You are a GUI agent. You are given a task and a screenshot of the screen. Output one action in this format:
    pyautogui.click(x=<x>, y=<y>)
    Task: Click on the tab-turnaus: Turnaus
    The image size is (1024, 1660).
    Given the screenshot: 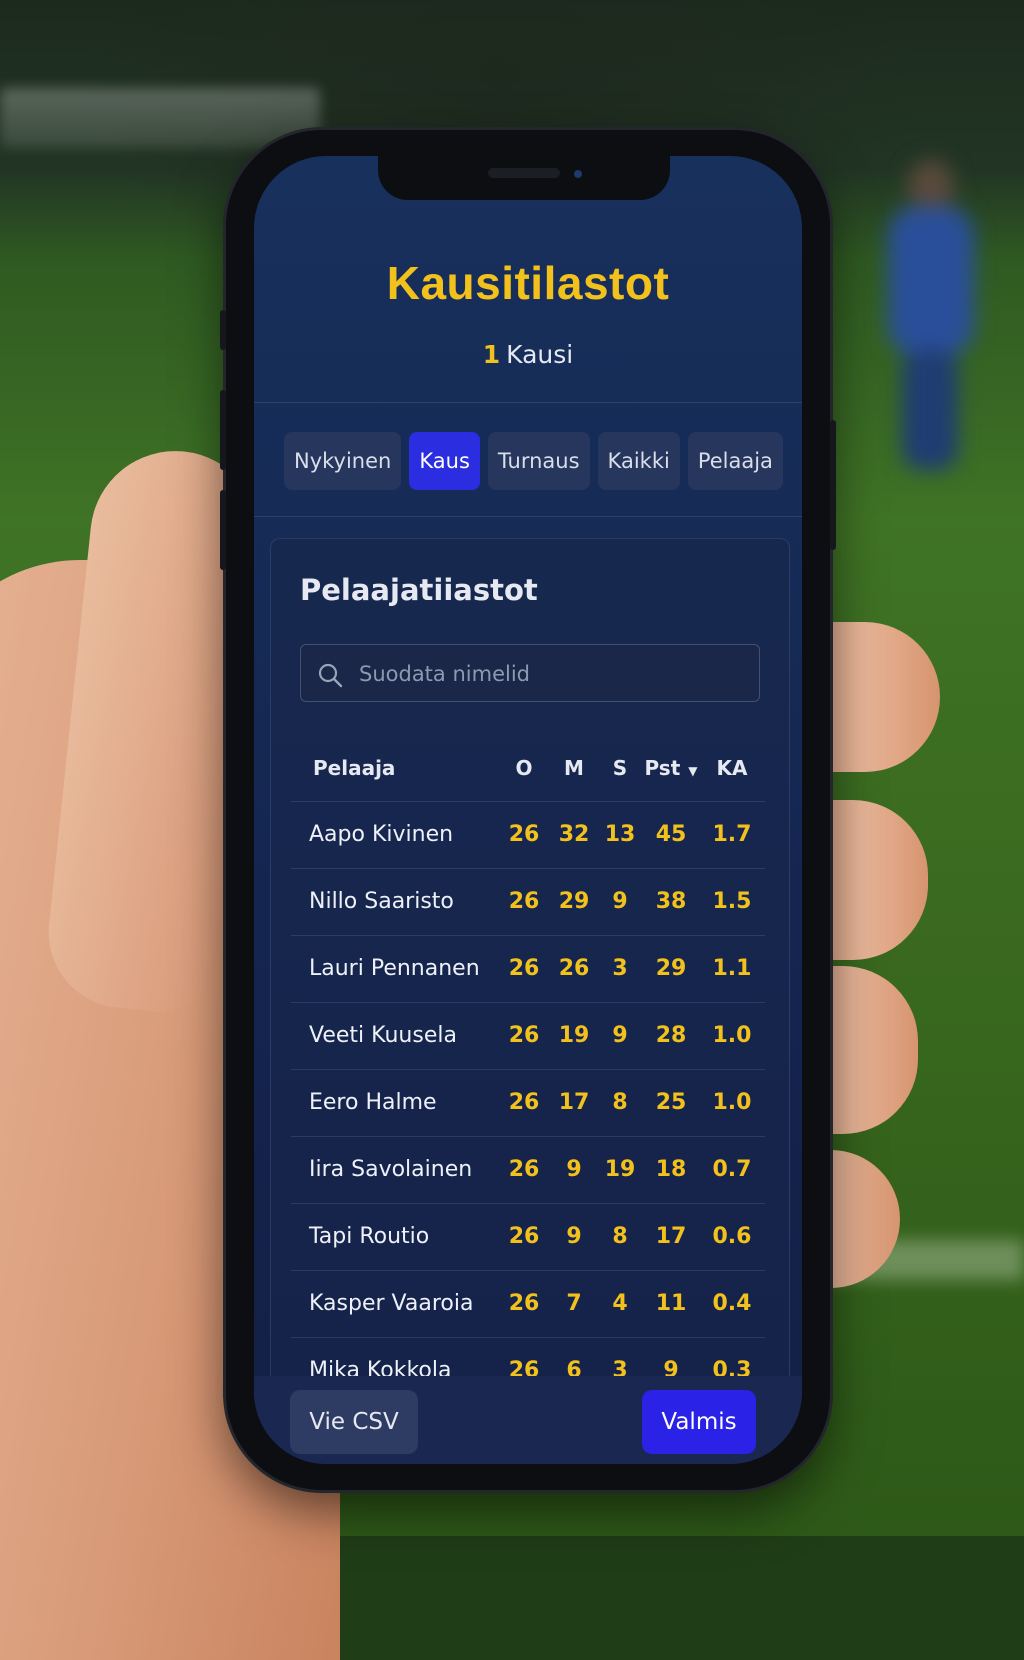 What is the action you would take?
    pyautogui.click(x=538, y=461)
    